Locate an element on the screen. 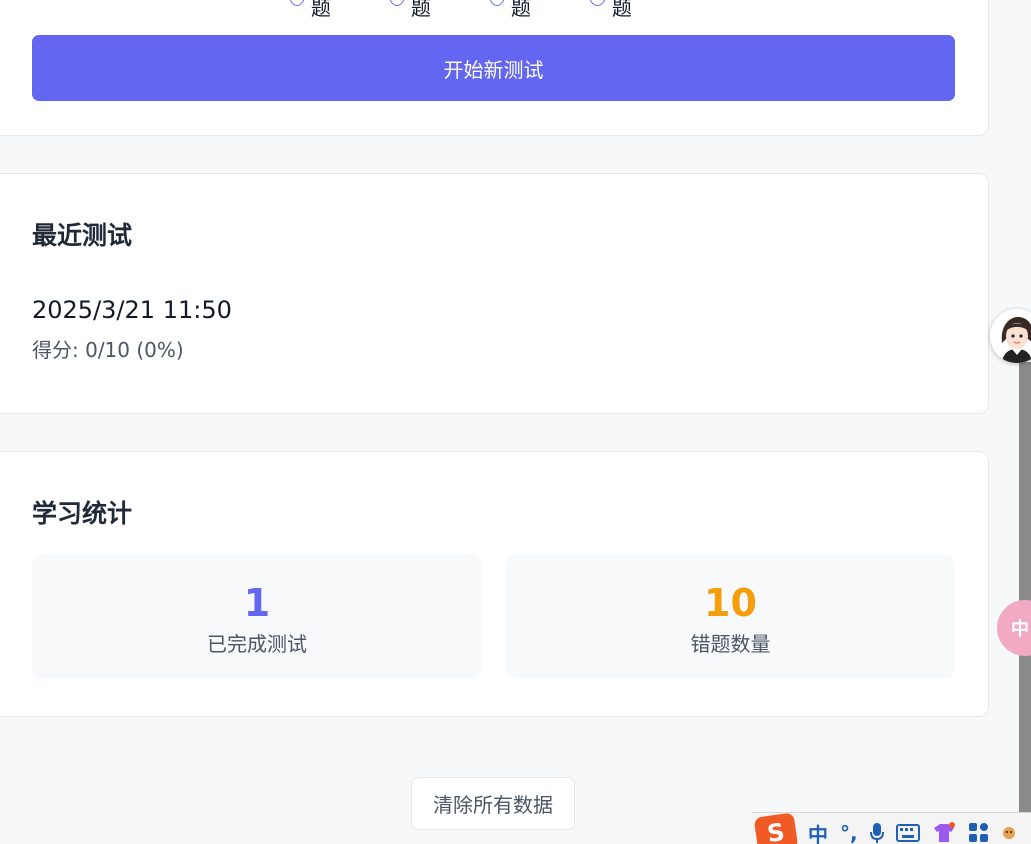  ime-mode-toggle: 中 is located at coordinates (818, 831).